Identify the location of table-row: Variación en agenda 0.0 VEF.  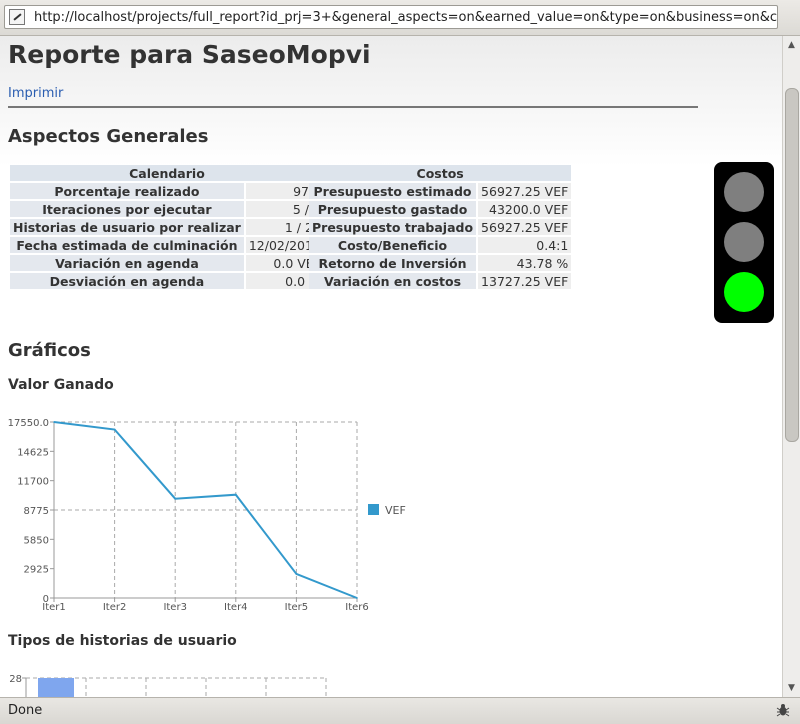
(167, 263).